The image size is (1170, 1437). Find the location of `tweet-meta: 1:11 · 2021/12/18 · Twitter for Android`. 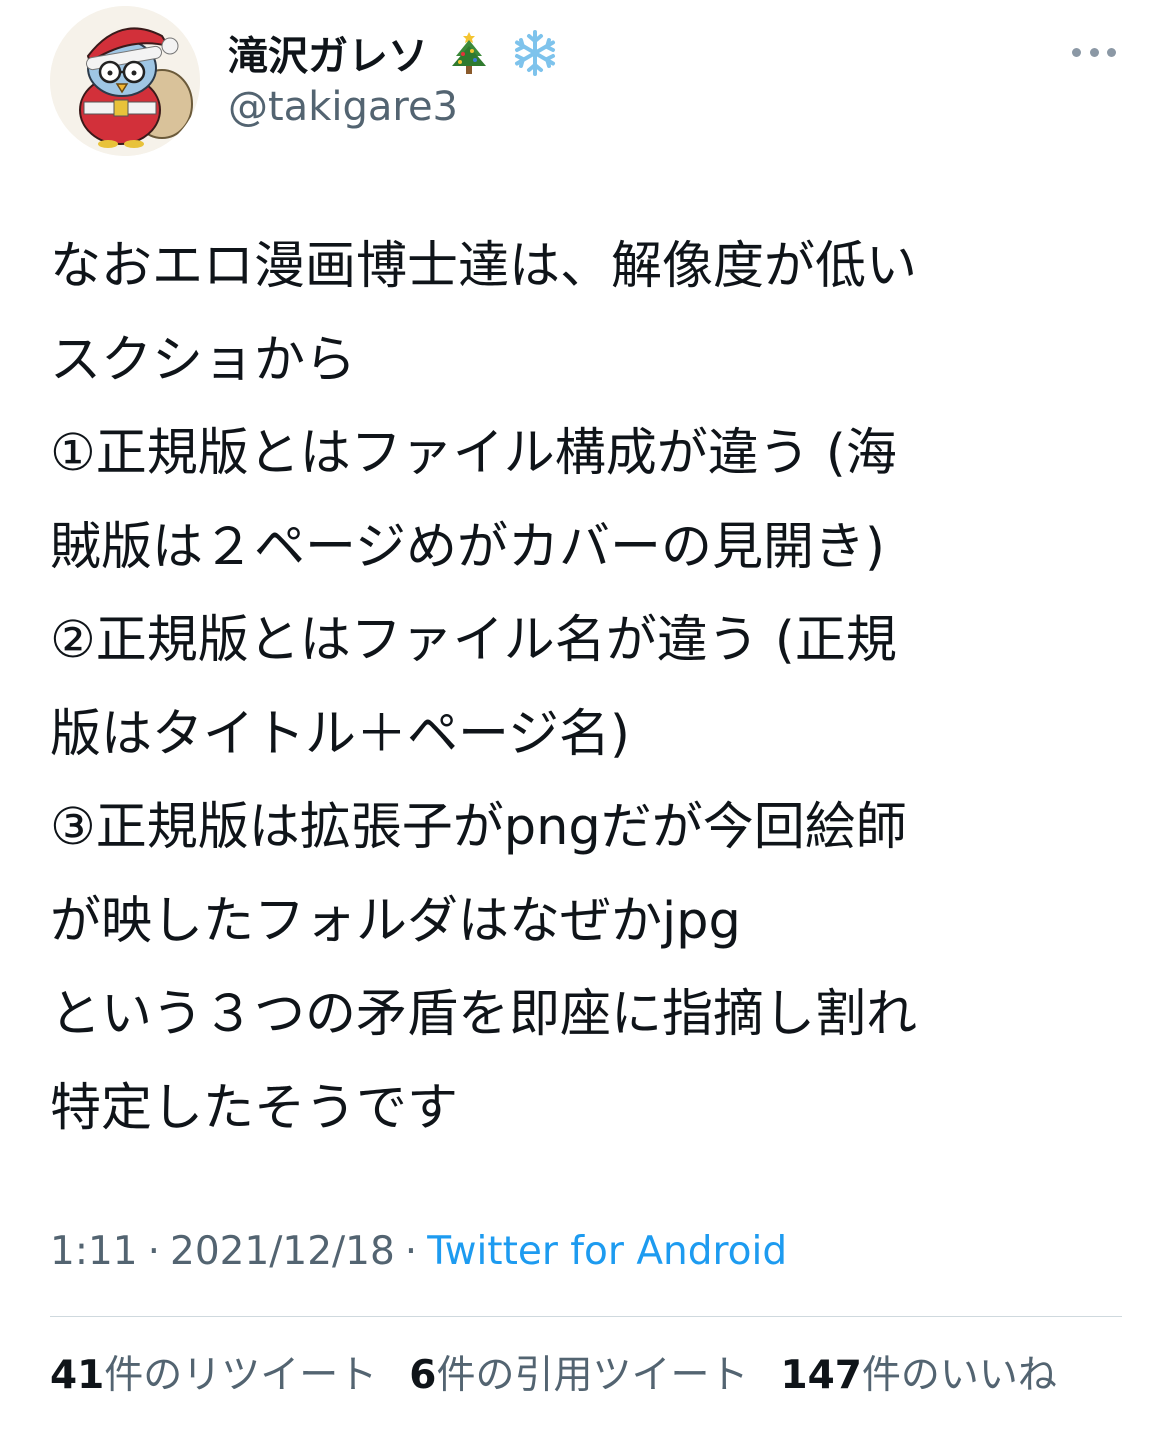

tweet-meta: 1:11 · 2021/12/18 · Twitter for Android is located at coordinates (418, 1252).